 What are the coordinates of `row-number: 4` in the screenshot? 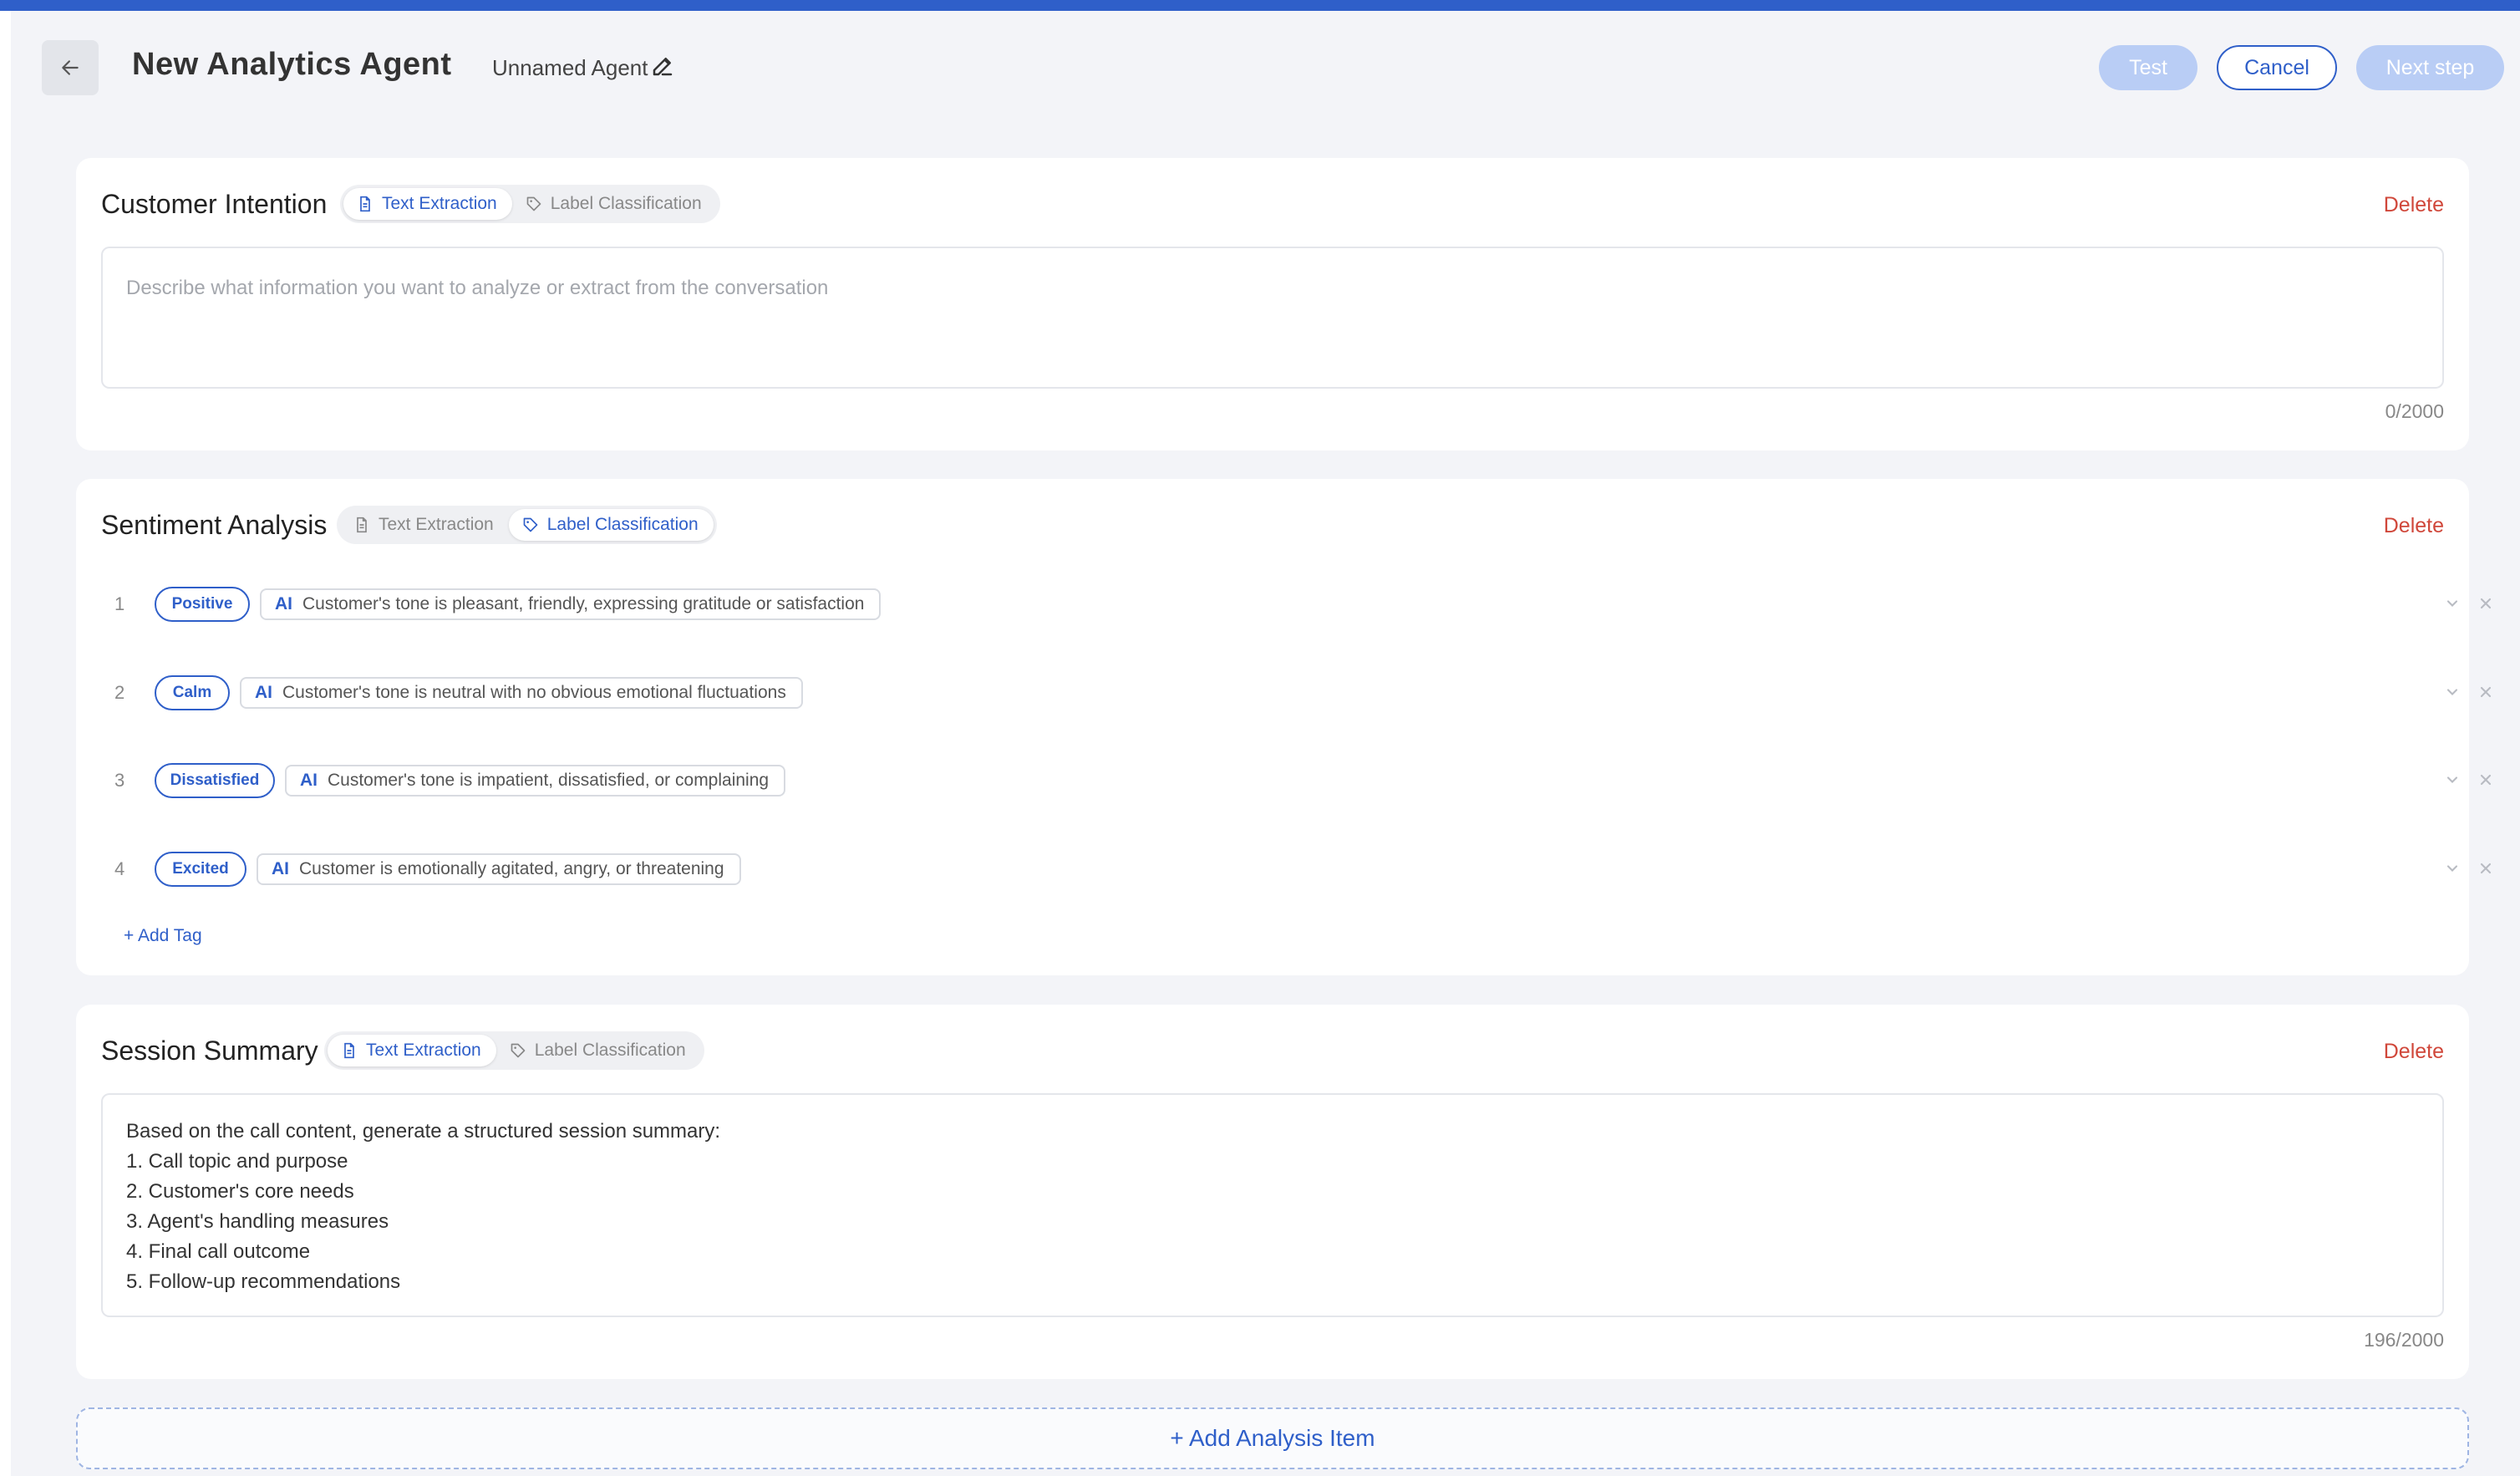 It's located at (119, 868).